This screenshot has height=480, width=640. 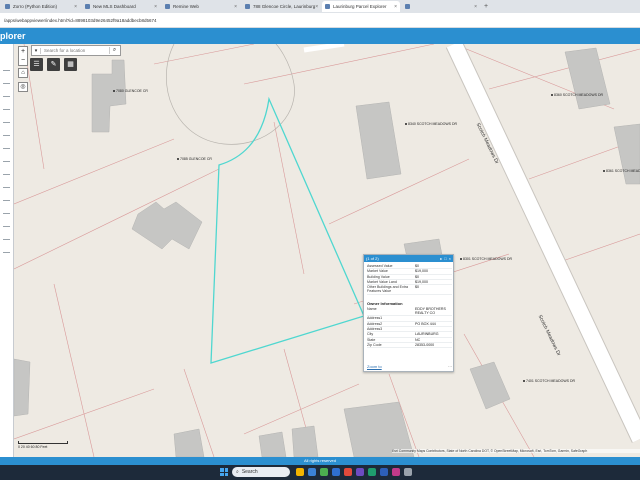 I want to click on field-label: Market Value, so click(x=377, y=271).